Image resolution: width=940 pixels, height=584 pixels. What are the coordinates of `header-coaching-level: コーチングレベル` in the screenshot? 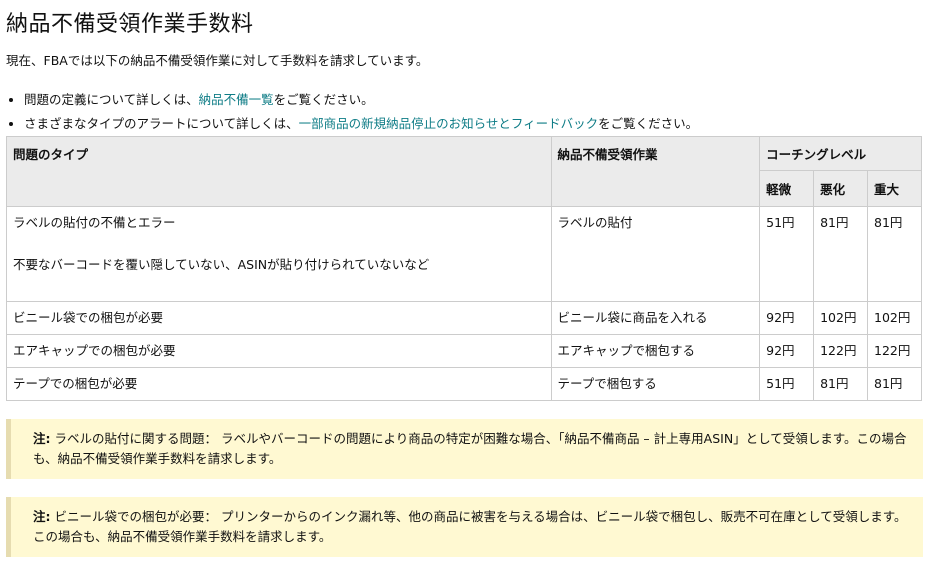 It's located at (840, 153).